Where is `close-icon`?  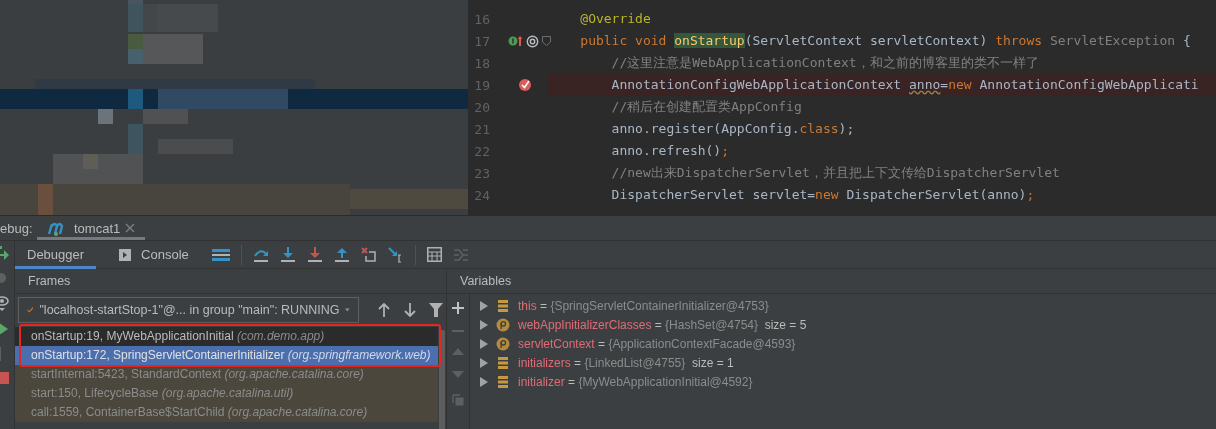
close-icon is located at coordinates (130, 228).